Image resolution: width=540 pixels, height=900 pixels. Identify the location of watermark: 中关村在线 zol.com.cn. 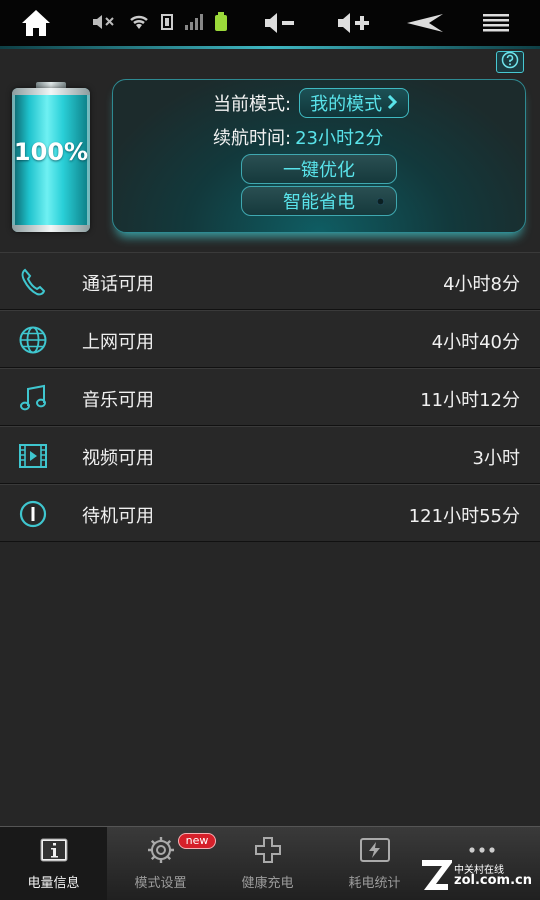
(477, 875).